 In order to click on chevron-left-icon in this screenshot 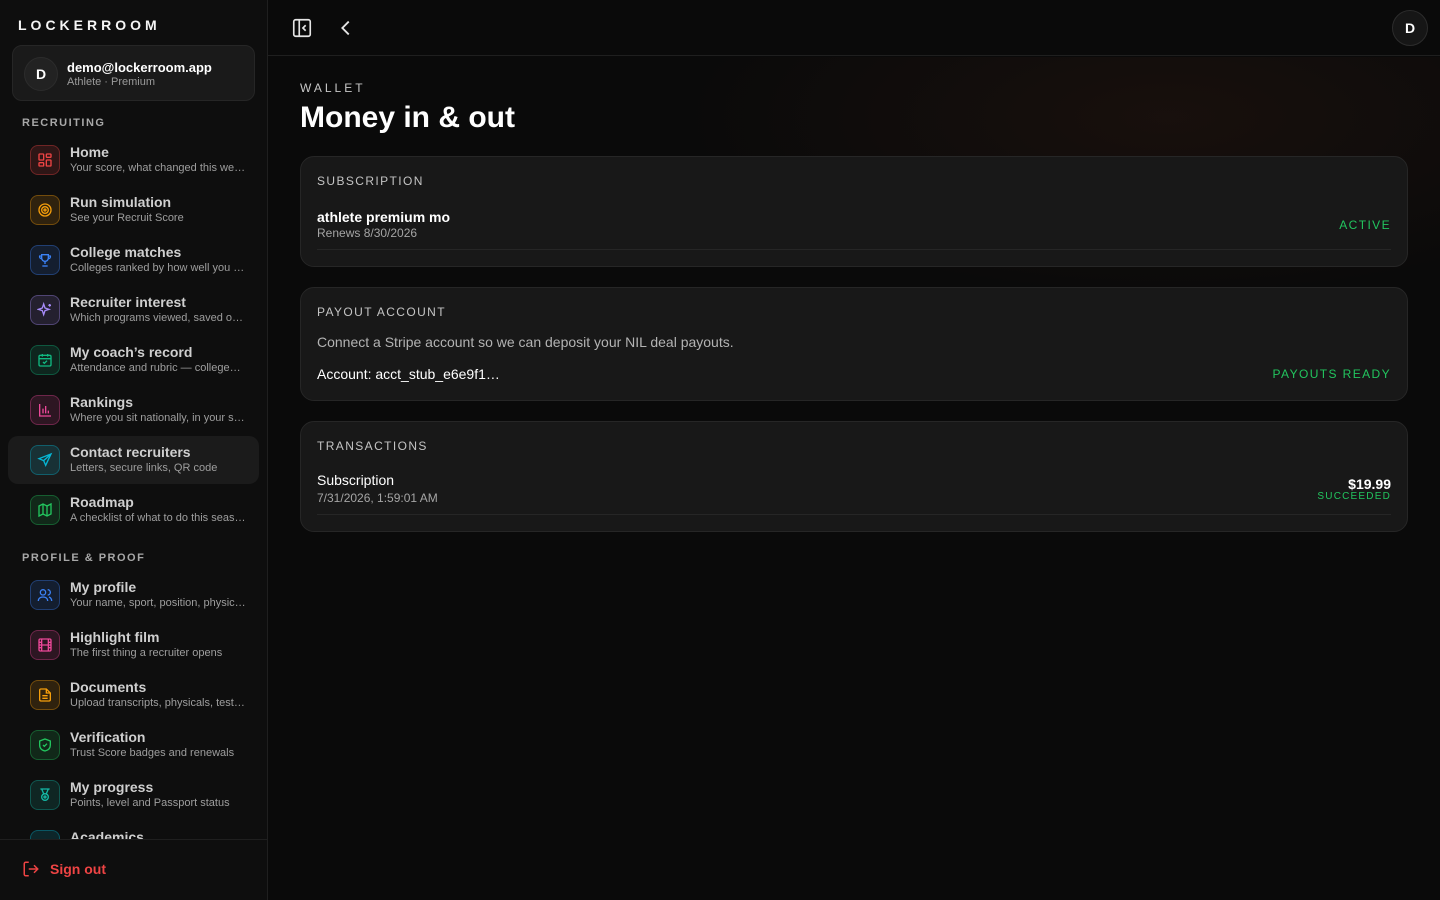, I will do `click(345, 28)`.